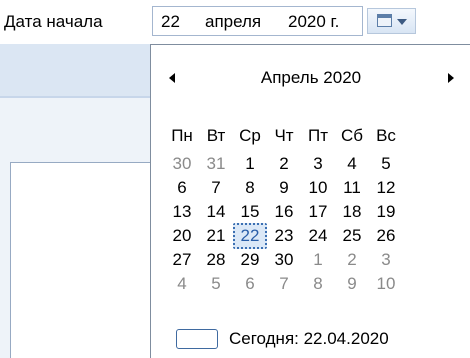  I want to click on today-indicator, so click(197, 339).